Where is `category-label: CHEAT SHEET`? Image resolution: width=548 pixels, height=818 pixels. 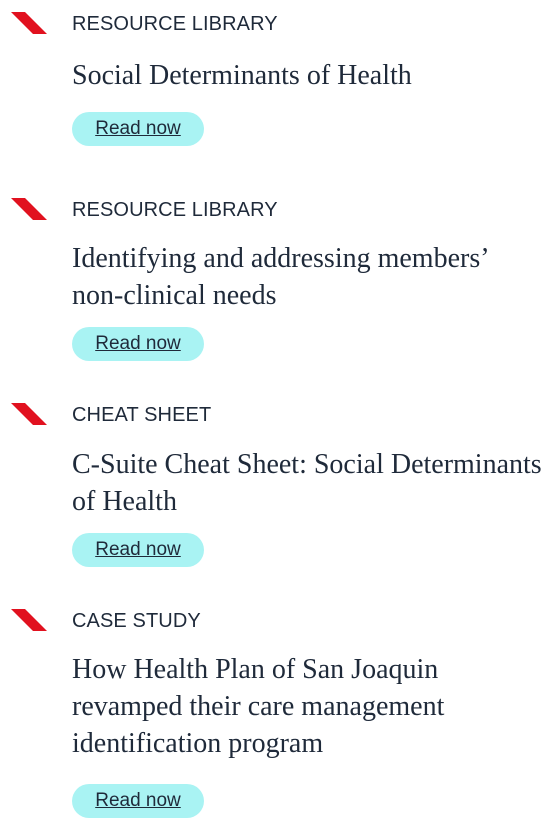
category-label: CHEAT SHEET is located at coordinates (142, 415).